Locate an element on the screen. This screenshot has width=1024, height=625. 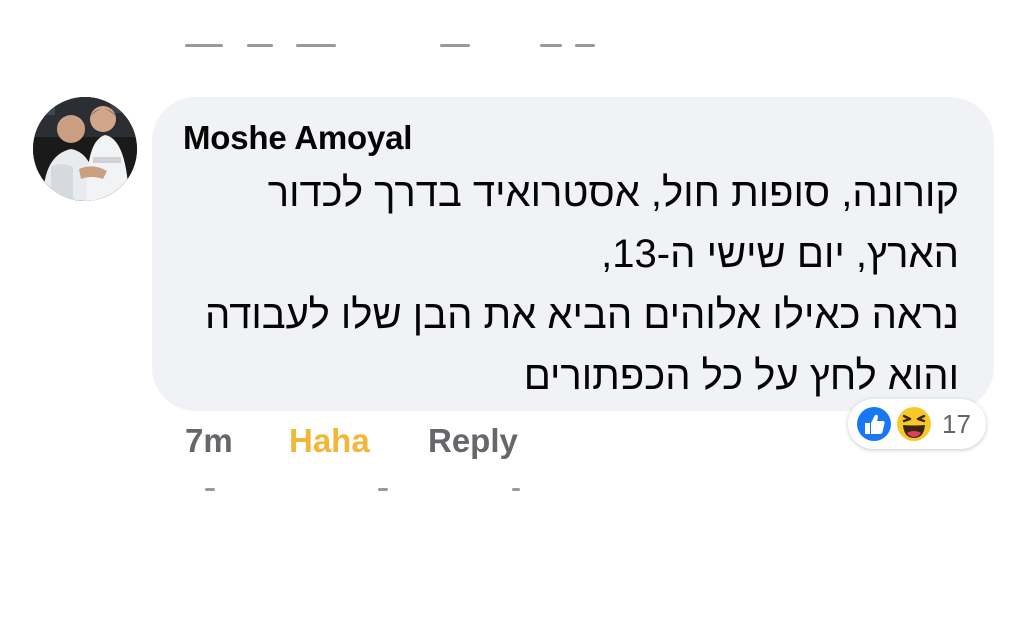
previous-comment-actions-cropped is located at coordinates (512, 51).